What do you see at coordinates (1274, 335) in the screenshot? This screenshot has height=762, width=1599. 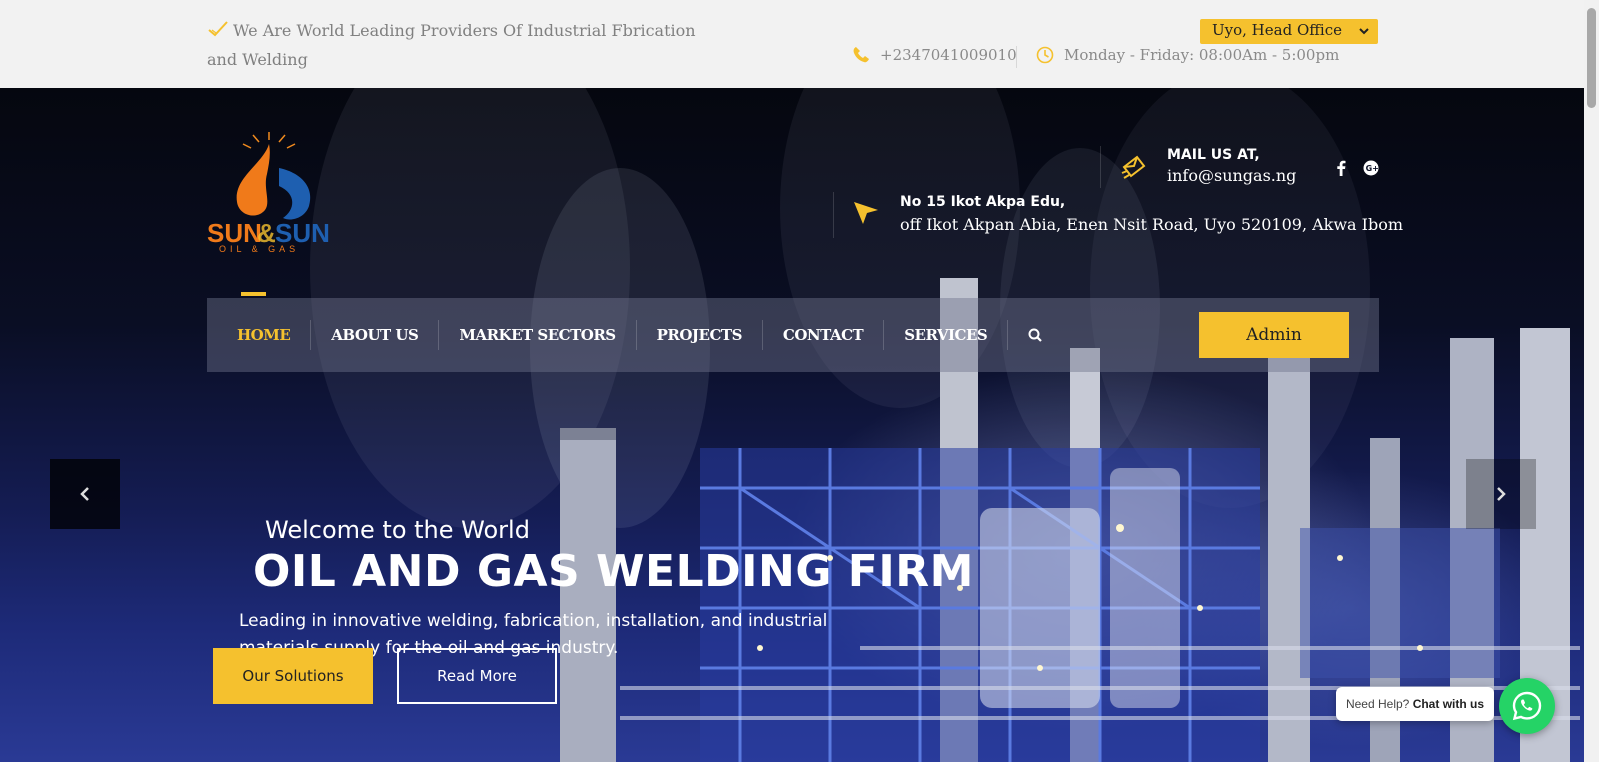 I see `admin-button: Admin` at bounding box center [1274, 335].